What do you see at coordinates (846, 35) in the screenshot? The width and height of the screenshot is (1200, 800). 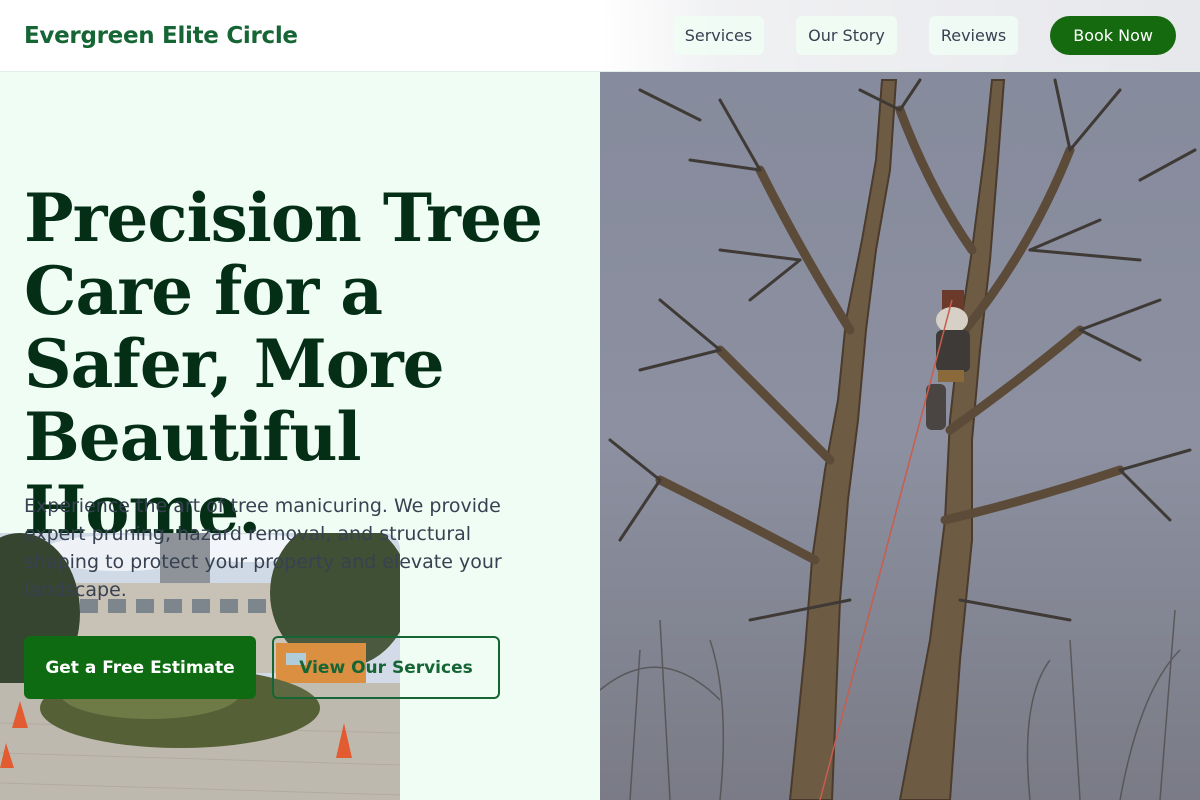 I see `nav-link-our-story: Our Story` at bounding box center [846, 35].